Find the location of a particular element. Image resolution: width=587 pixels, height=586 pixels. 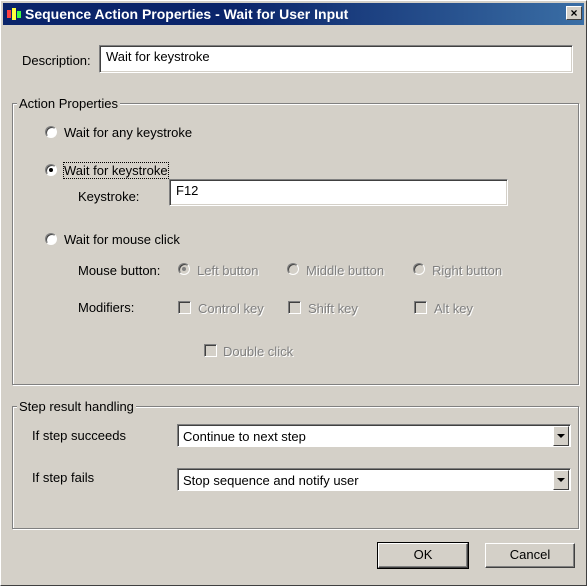

control-key-label: Control key is located at coordinates (231, 308).